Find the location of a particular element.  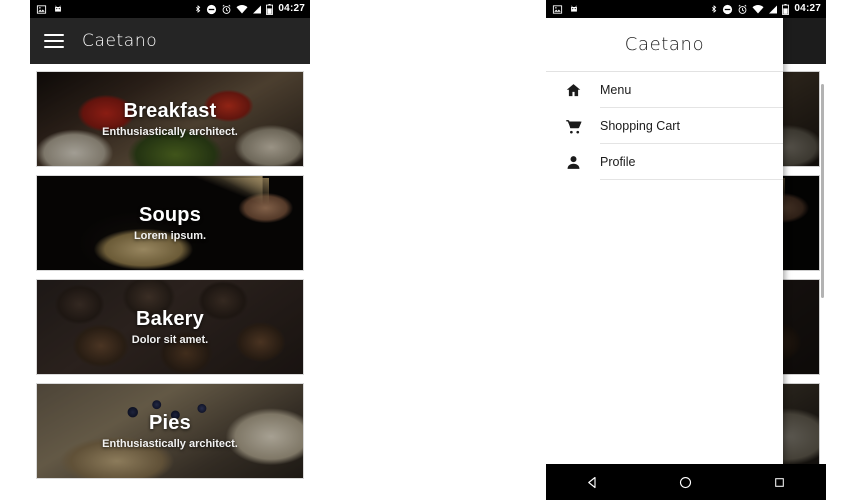

category-card-breakfast: Breakfast Enthusiastically architect. is located at coordinates (170, 119).